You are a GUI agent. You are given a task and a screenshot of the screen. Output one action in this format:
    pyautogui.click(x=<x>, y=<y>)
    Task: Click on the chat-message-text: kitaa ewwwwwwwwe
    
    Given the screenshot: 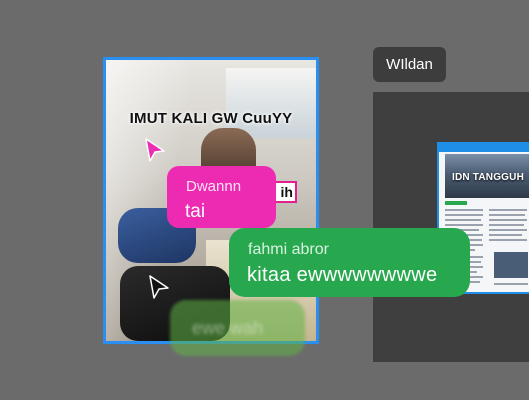 What is the action you would take?
    pyautogui.click(x=342, y=275)
    